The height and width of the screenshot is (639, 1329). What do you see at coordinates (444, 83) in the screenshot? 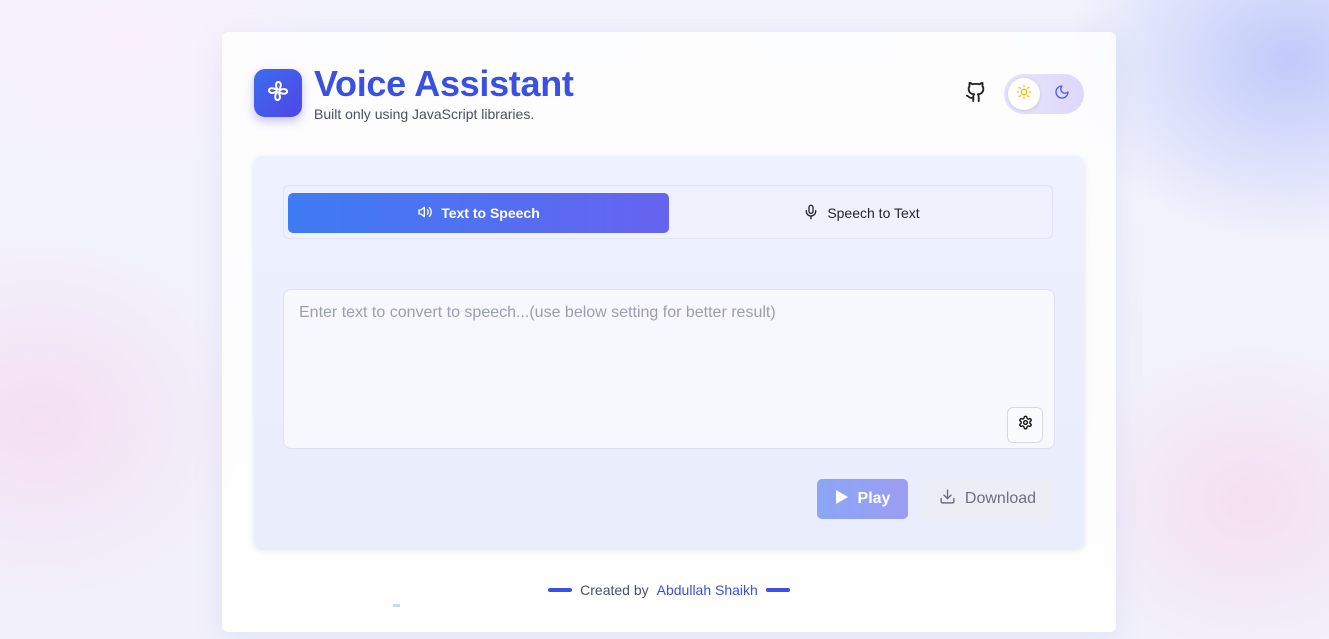
I see `app-title: Voice Assistant` at bounding box center [444, 83].